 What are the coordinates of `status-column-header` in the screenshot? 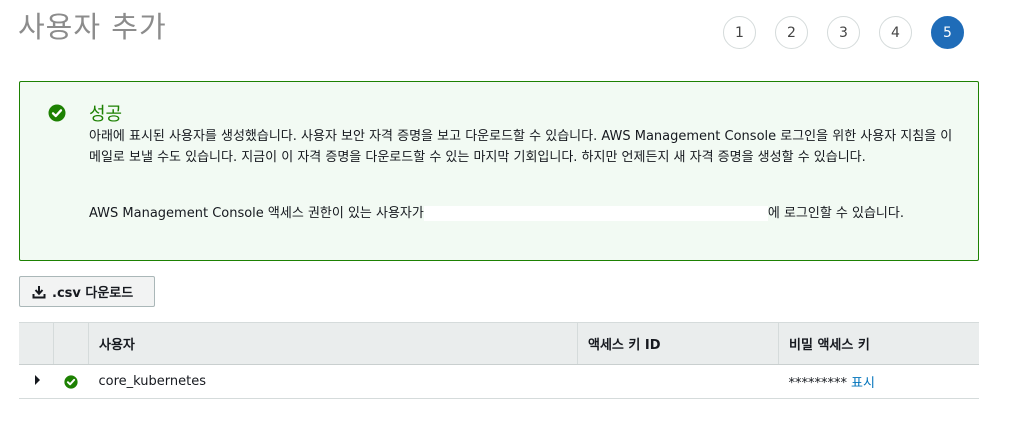 It's located at (71, 343).